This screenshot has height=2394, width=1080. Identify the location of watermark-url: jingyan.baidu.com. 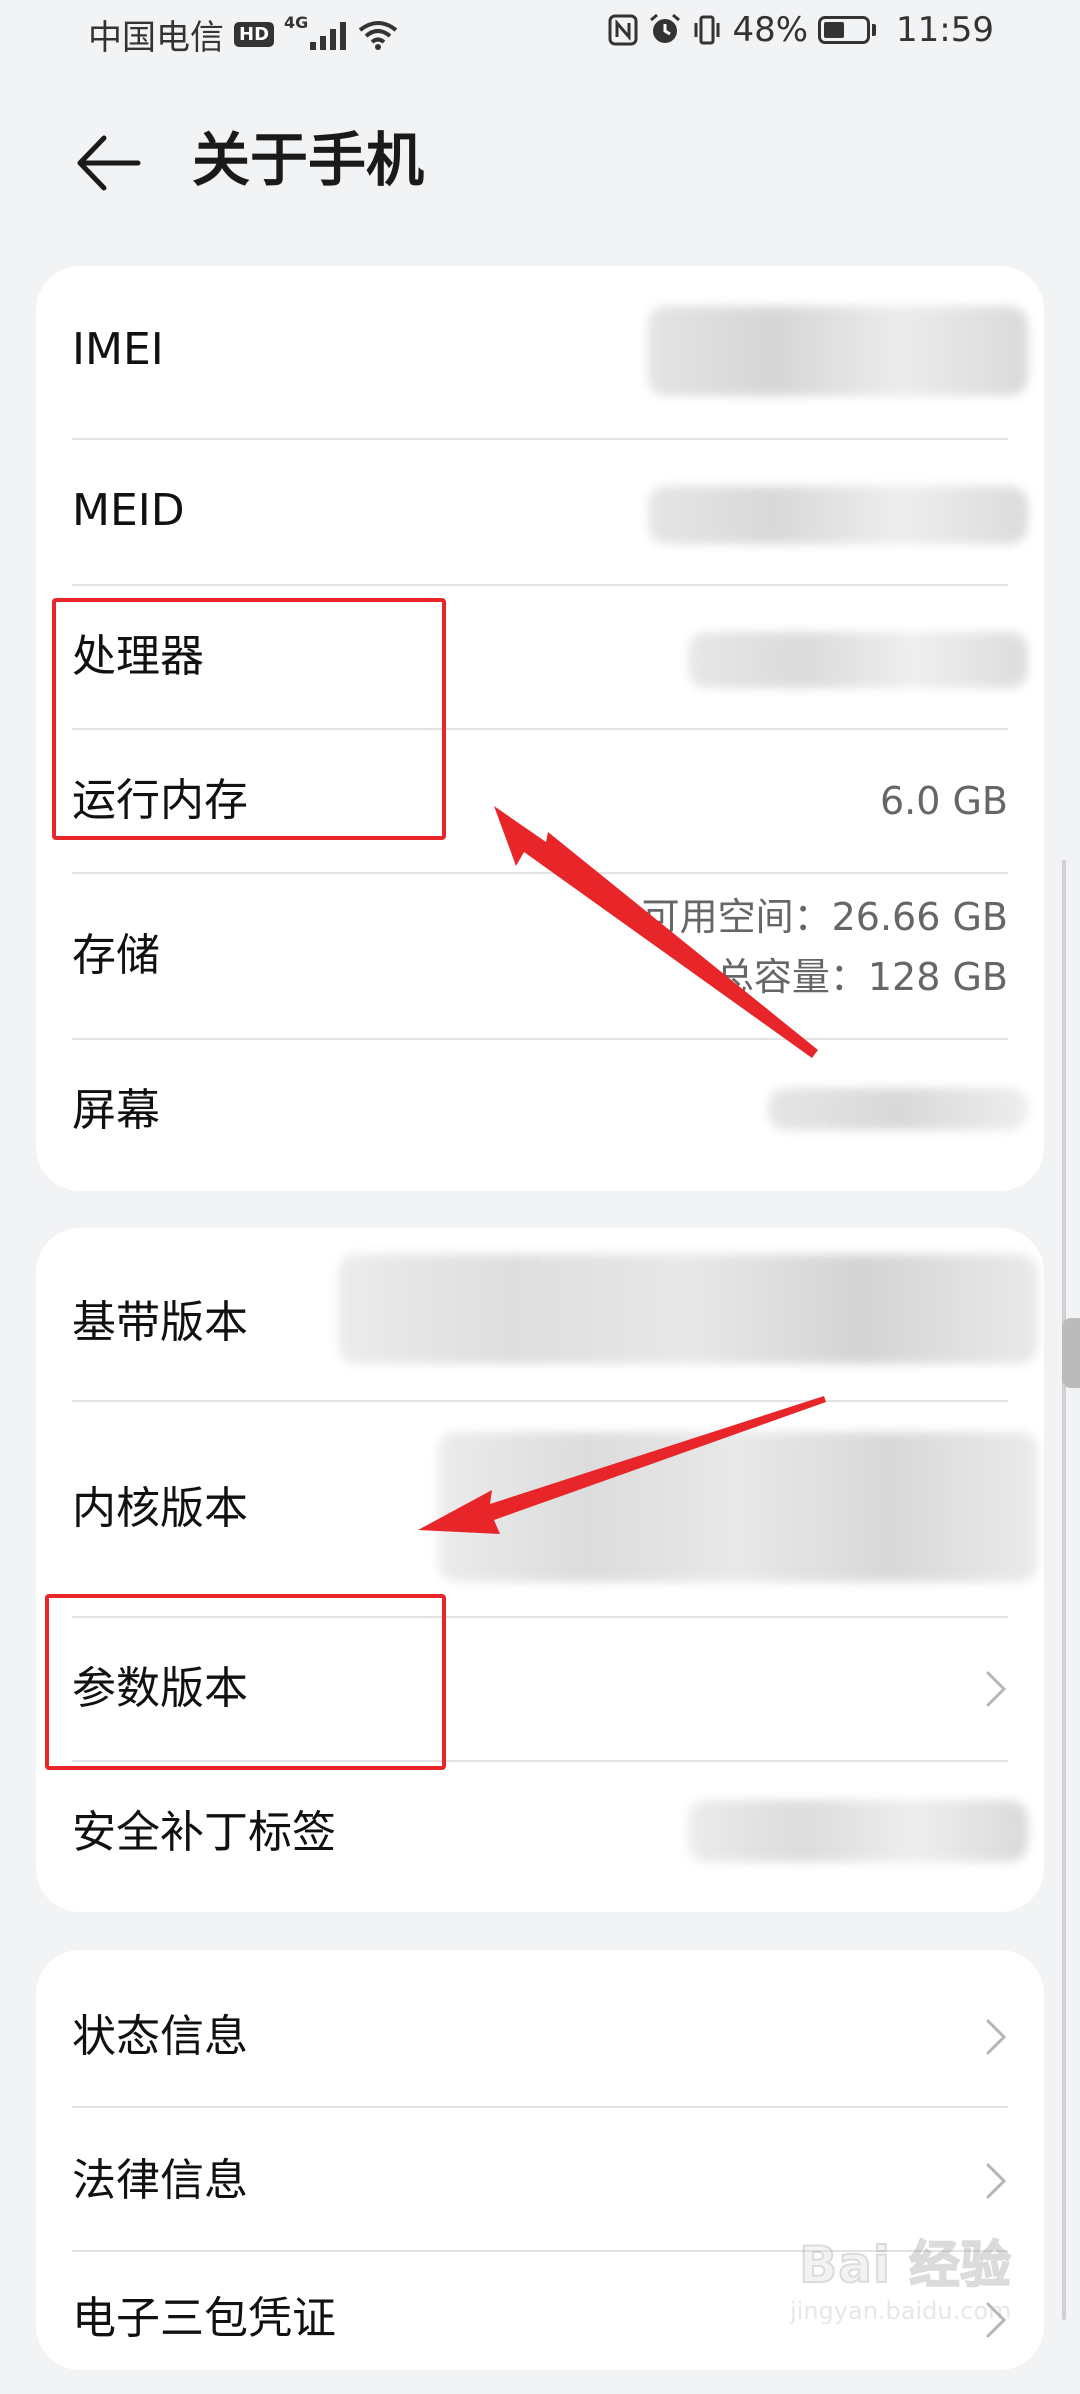
(901, 2311).